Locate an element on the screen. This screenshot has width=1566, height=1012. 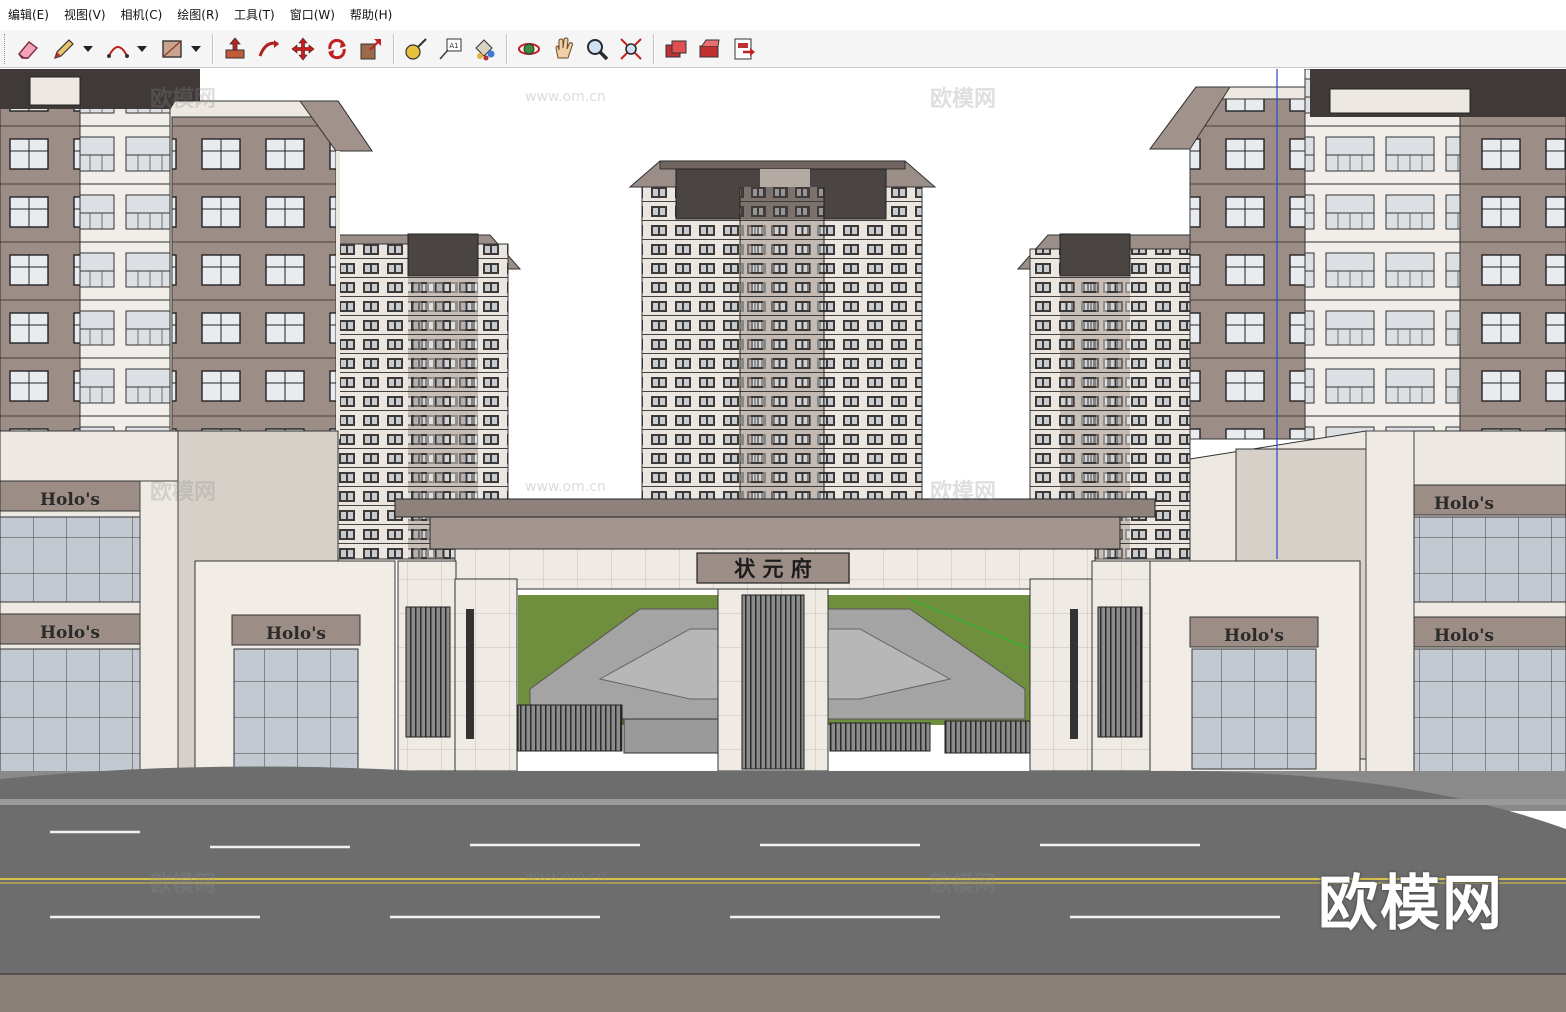
move-tool-button is located at coordinates (303, 49).